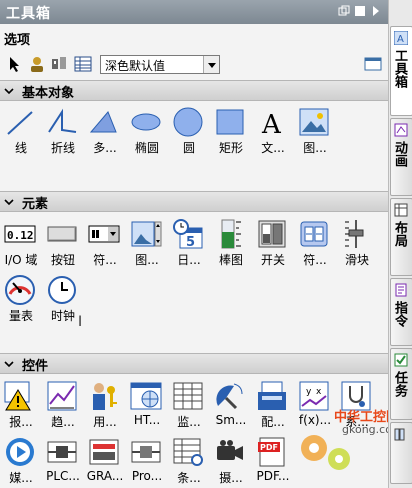  What do you see at coordinates (62, 452) in the screenshot?
I see `plc-code-icon` at bounding box center [62, 452].